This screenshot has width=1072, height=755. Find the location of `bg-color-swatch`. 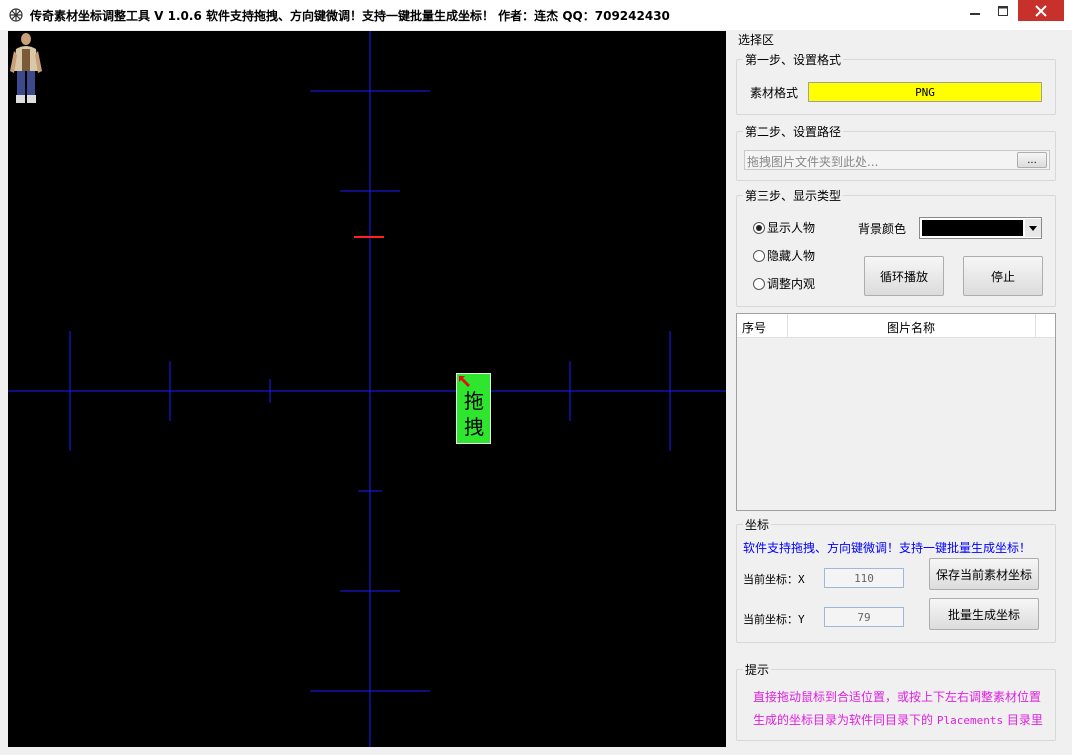

bg-color-swatch is located at coordinates (972, 228).